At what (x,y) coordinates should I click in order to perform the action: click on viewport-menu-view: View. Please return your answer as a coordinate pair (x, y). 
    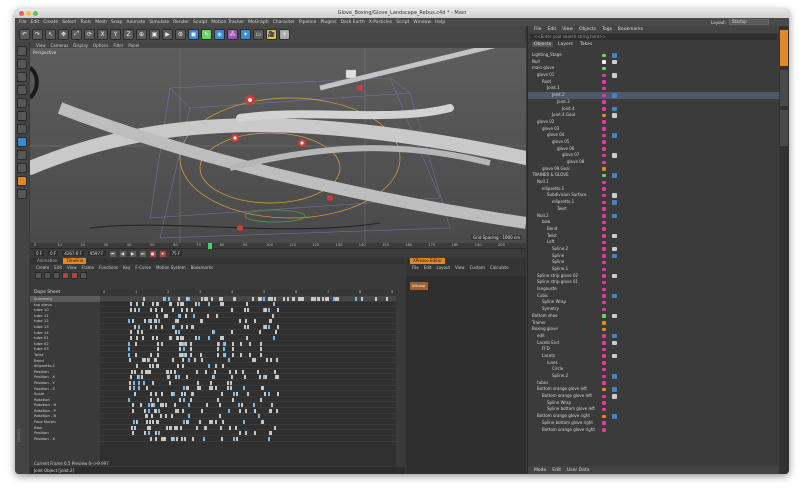
    Looking at the image, I should click on (41, 45).